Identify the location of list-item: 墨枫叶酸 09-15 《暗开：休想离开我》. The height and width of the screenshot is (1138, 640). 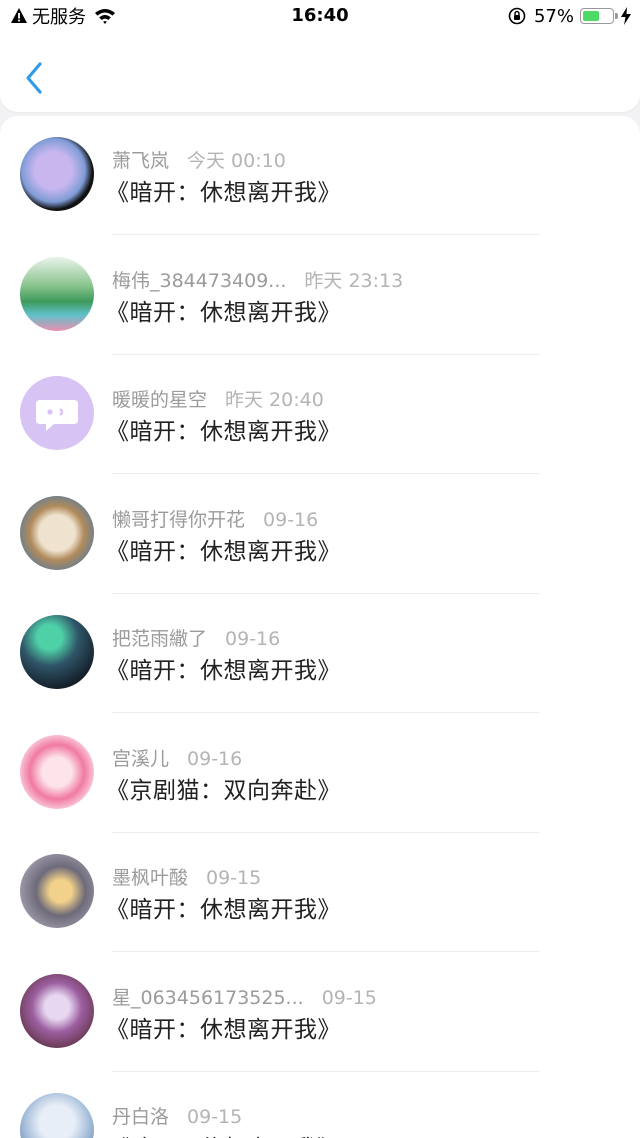
(320, 892).